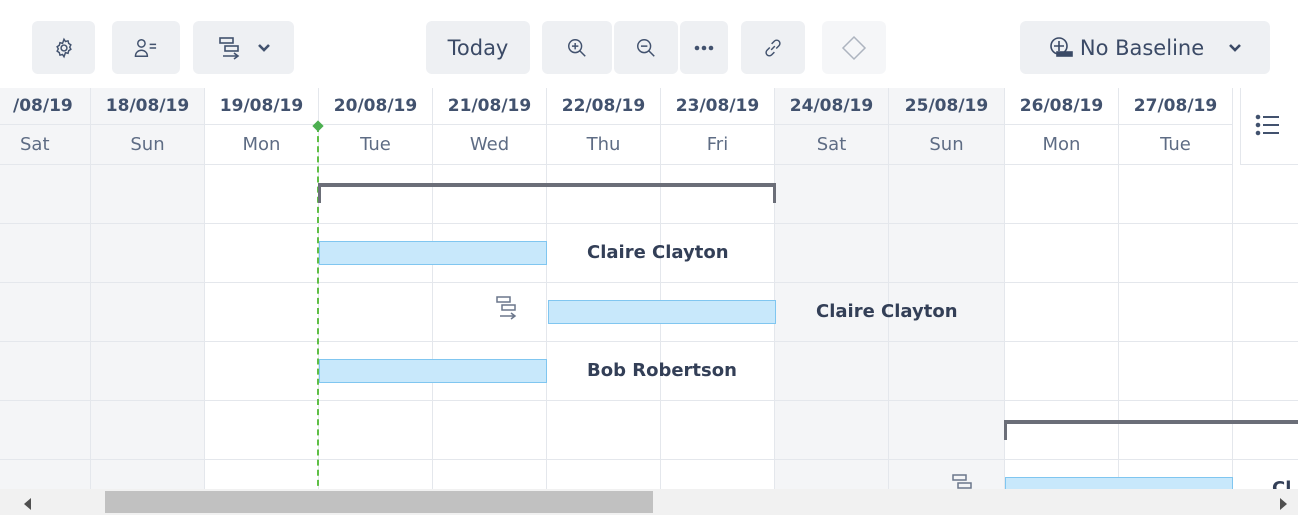 This screenshot has width=1298, height=515. I want to click on link-button, so click(773, 47).